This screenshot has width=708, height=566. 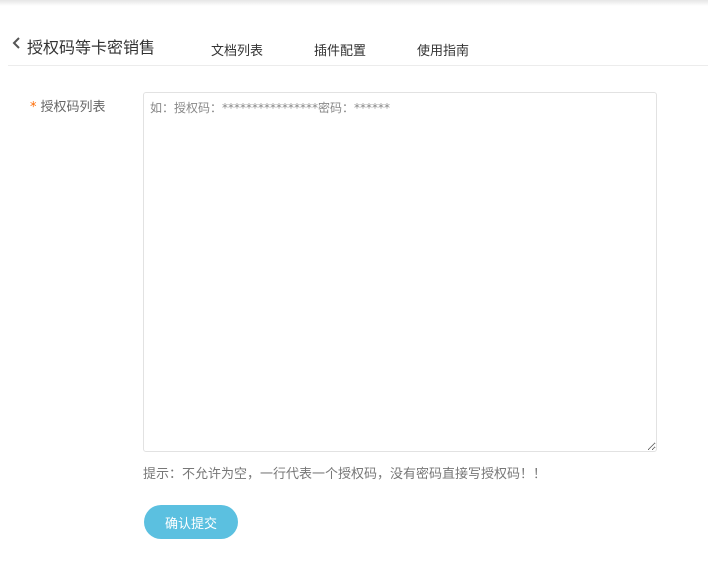 I want to click on codes-label-text: 授权码列表, so click(x=73, y=107).